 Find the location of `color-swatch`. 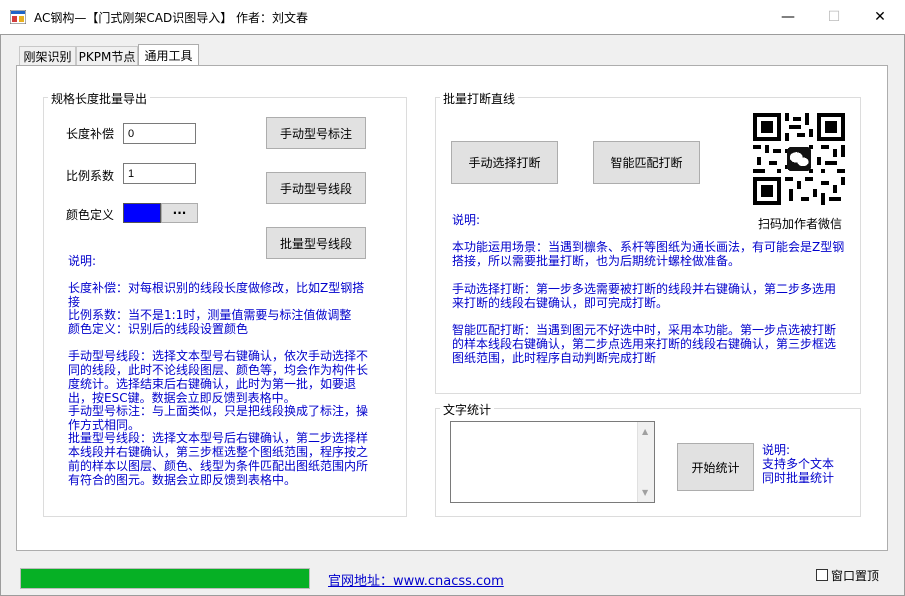

color-swatch is located at coordinates (142, 213).